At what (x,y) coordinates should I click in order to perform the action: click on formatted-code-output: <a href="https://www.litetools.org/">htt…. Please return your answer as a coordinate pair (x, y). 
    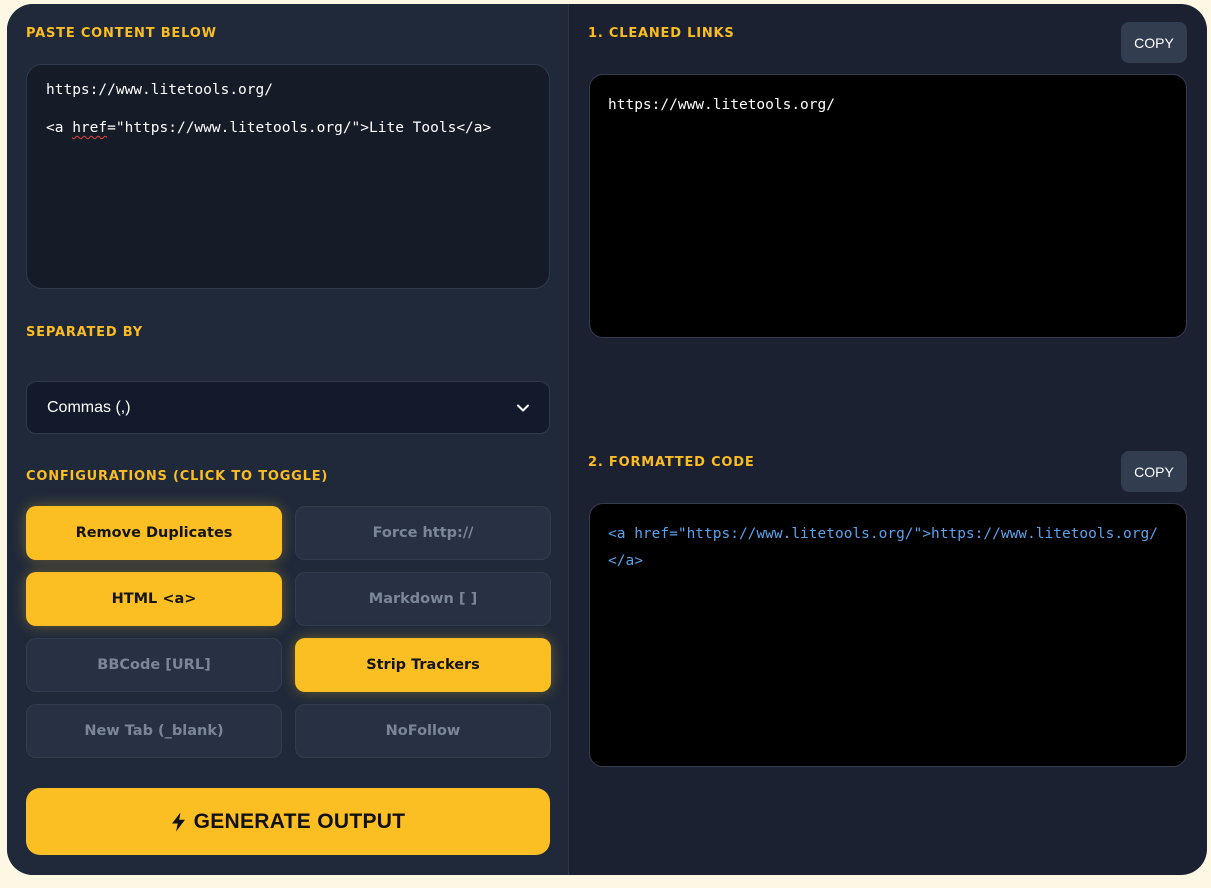
    Looking at the image, I should click on (888, 635).